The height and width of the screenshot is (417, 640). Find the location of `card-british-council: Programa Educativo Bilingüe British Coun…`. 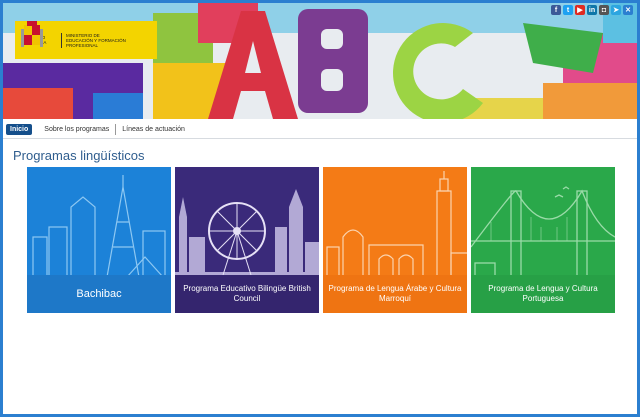

card-british-council: Programa Educativo Bilingüe British Coun… is located at coordinates (247, 240).